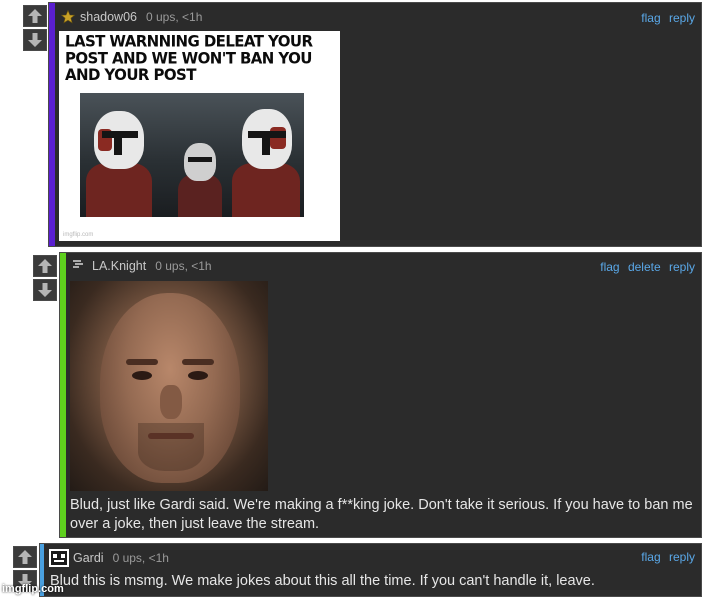 The height and width of the screenshot is (601, 709). I want to click on username: Gardi, so click(88, 558).